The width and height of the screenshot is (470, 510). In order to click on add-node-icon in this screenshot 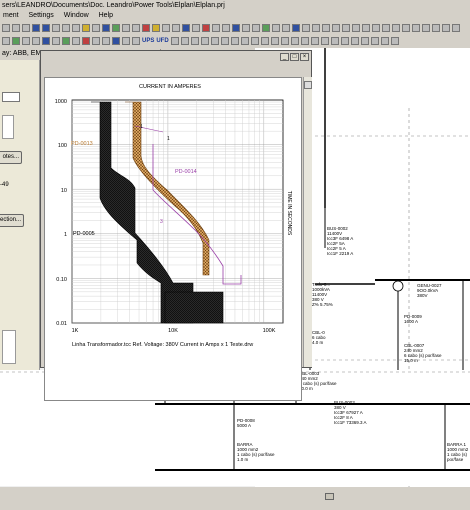, I will do `click(16, 41)`.